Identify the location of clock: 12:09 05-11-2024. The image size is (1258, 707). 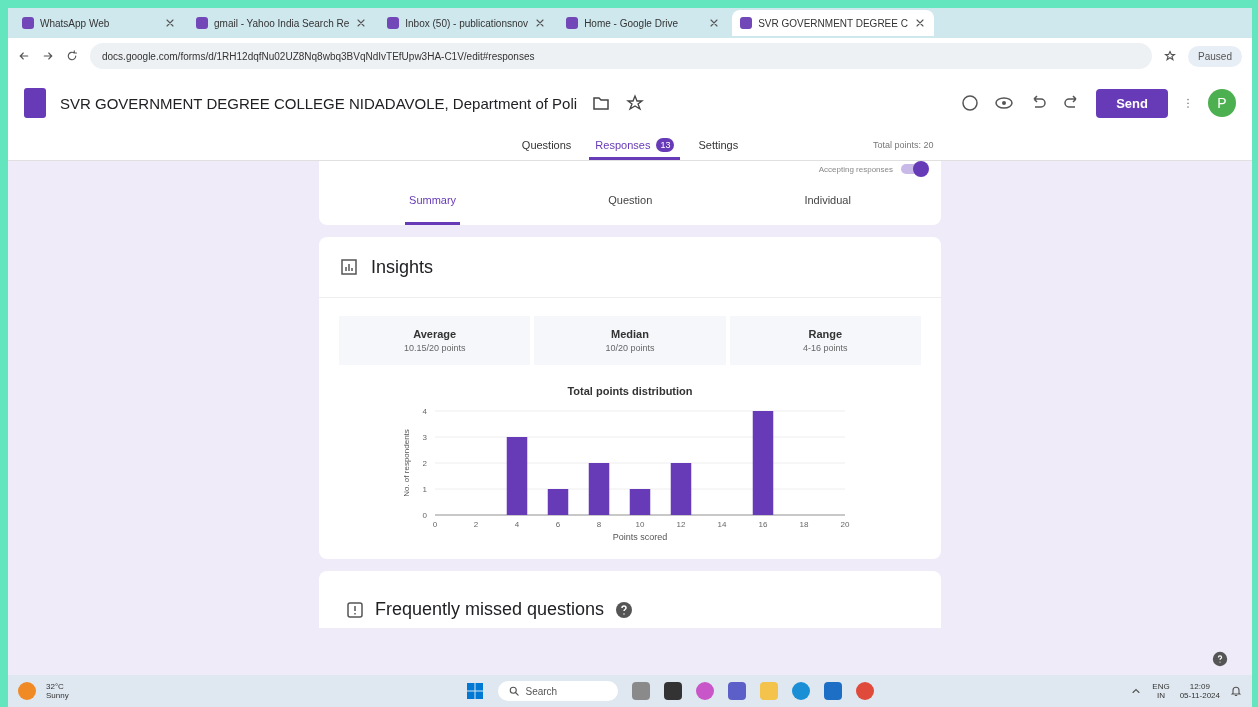
(1199, 691).